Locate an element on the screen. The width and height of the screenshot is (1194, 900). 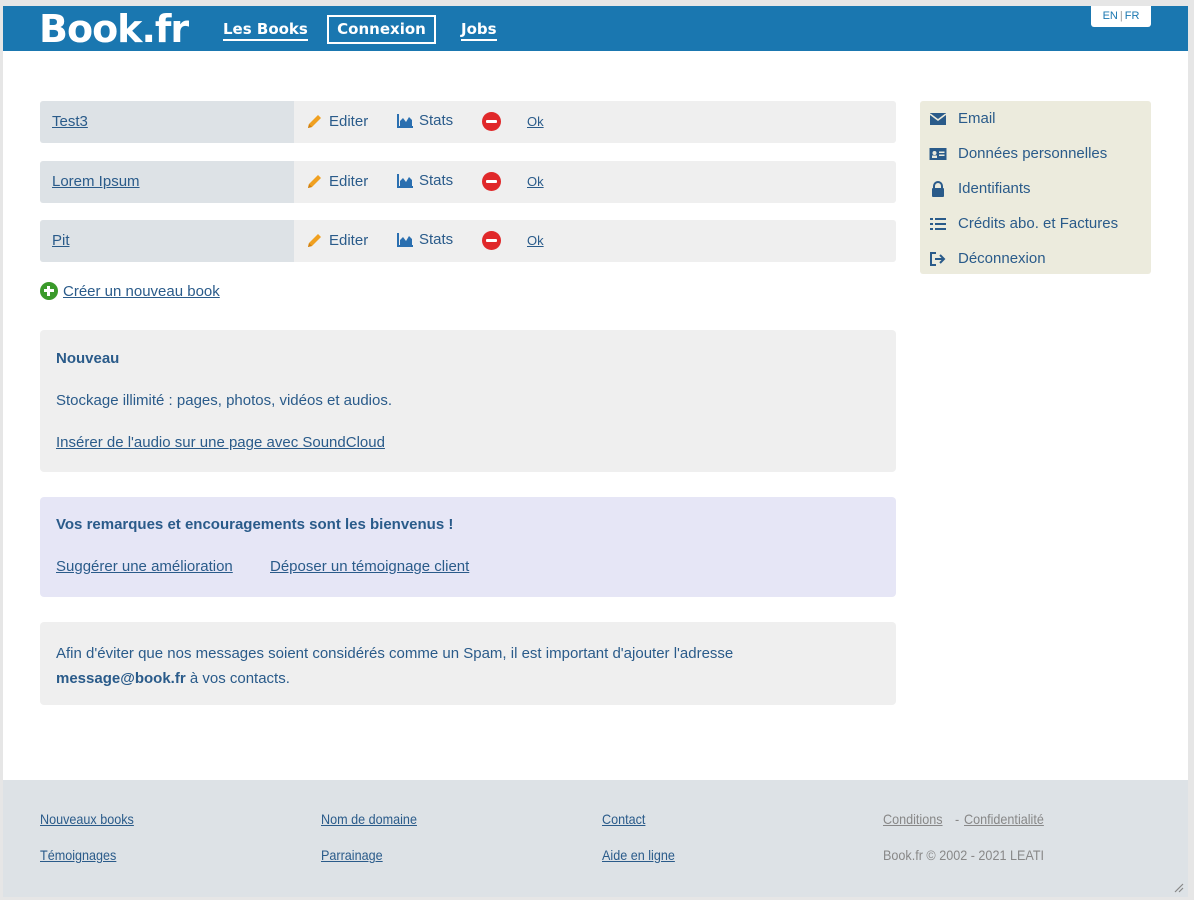
footer-conditions-link: Conditions is located at coordinates (913, 819).